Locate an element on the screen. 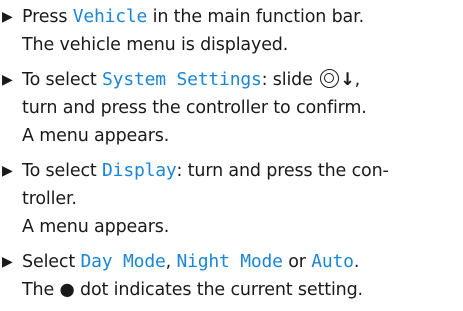 Image resolution: width=463 pixels, height=311 pixels. night-mode-term: Night Mode is located at coordinates (229, 261).